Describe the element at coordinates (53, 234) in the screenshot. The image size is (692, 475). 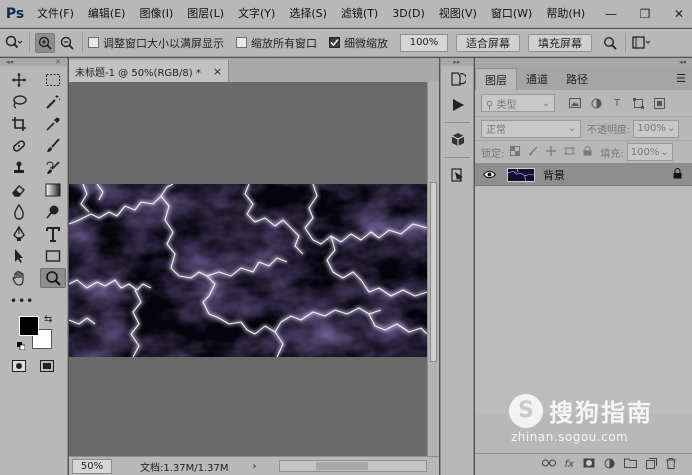
I see `type-tool-icon` at that location.